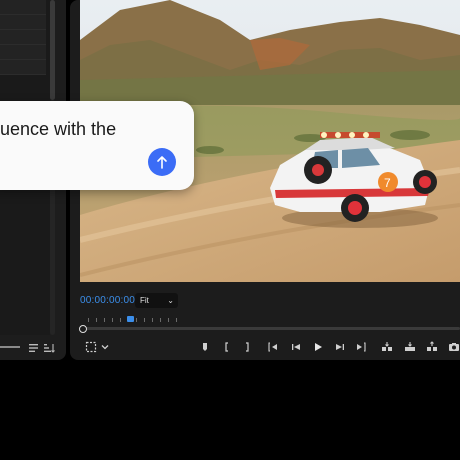 This screenshot has width=460, height=460. Describe the element at coordinates (49, 347) in the screenshot. I see `sort-icon` at that location.